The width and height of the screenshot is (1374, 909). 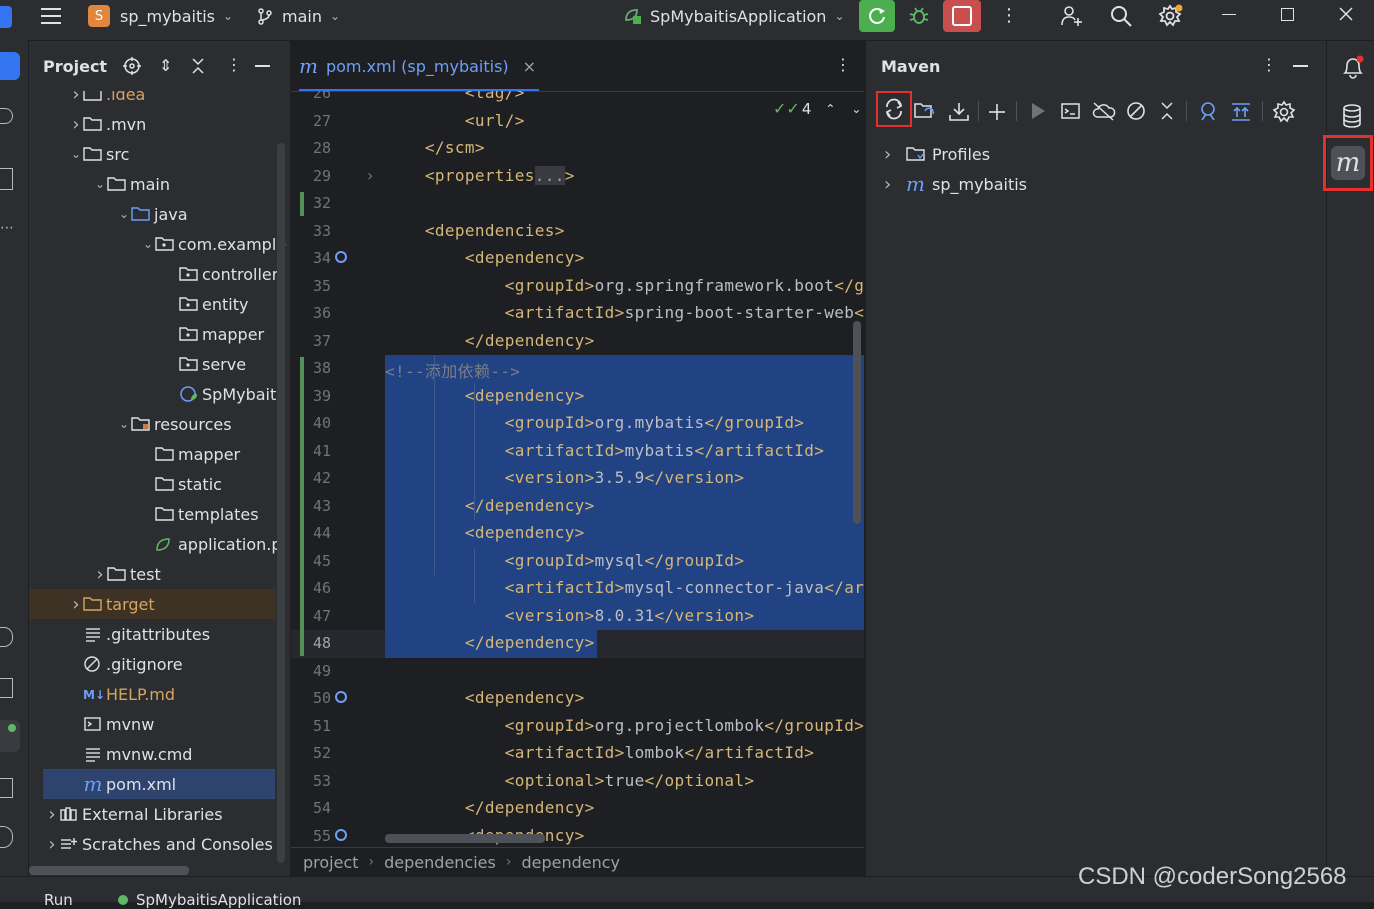 I want to click on expand-all-icon: ⇕, so click(x=165, y=65).